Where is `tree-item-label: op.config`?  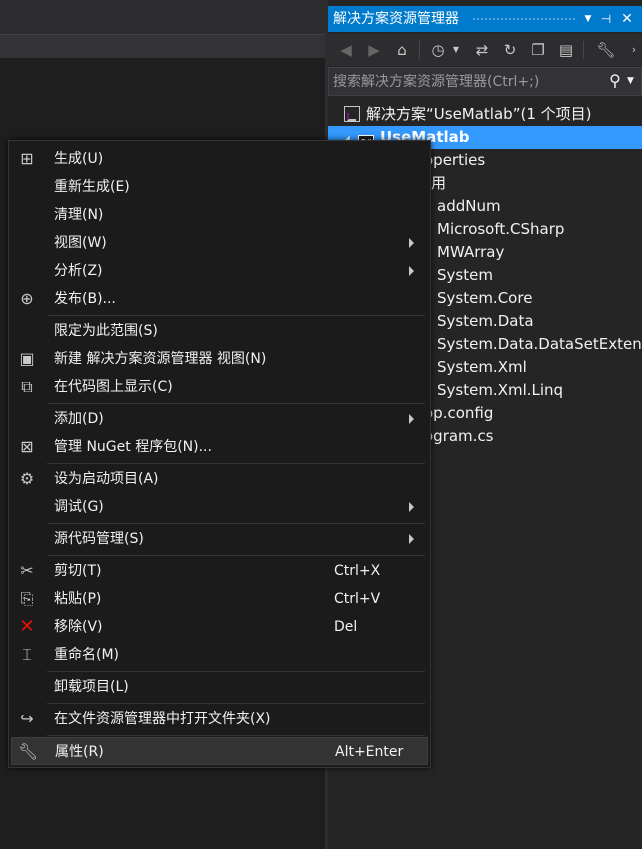 tree-item-label: op.config is located at coordinates (459, 413).